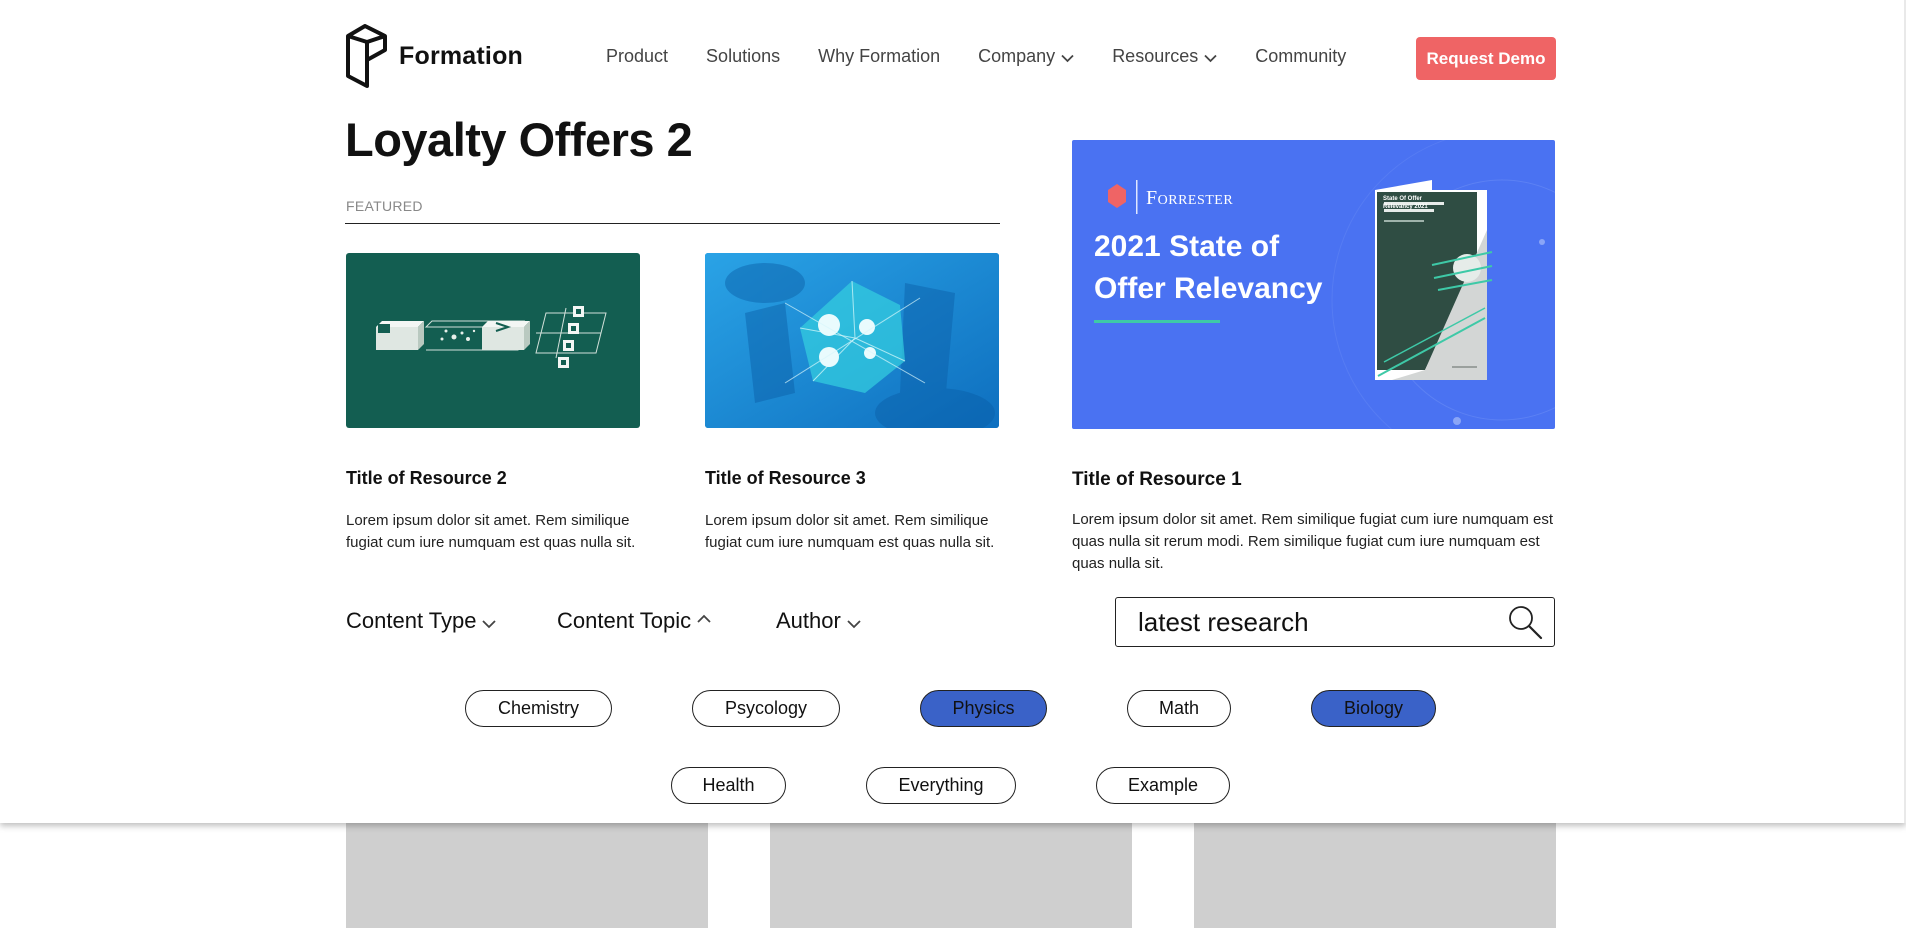  I want to click on nav-resources: Resources, so click(1164, 56).